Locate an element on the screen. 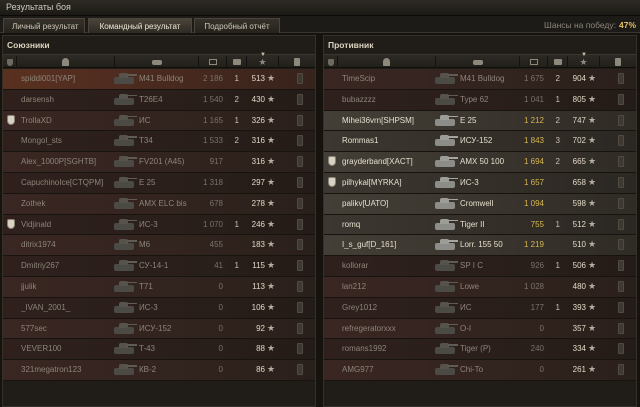  player-row: darsensh T26E4 1 540 2 430 ★ is located at coordinates (159, 100).